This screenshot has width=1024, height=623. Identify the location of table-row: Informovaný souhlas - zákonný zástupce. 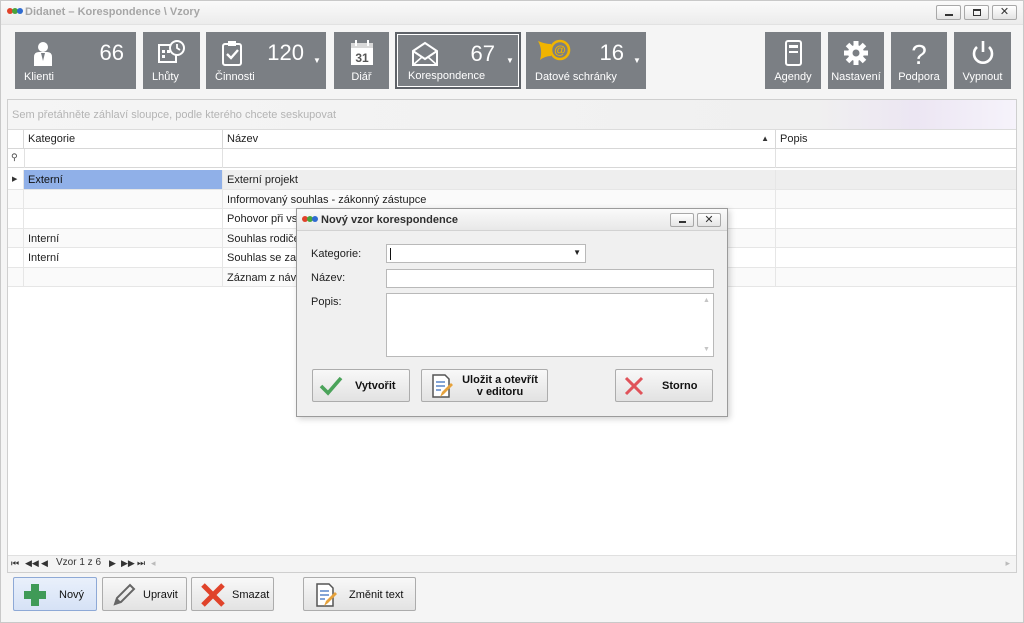
(512, 199).